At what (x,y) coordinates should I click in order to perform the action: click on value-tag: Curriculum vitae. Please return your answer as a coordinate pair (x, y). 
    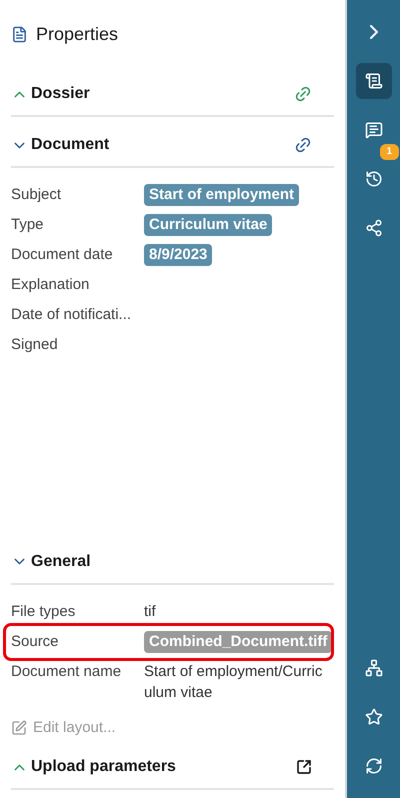
    Looking at the image, I should click on (208, 225).